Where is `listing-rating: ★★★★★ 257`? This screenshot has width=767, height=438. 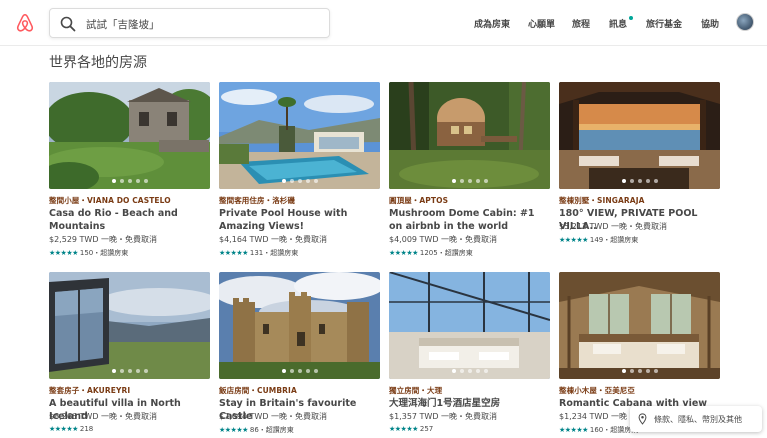
listing-rating: ★★★★★ 257 is located at coordinates (411, 429).